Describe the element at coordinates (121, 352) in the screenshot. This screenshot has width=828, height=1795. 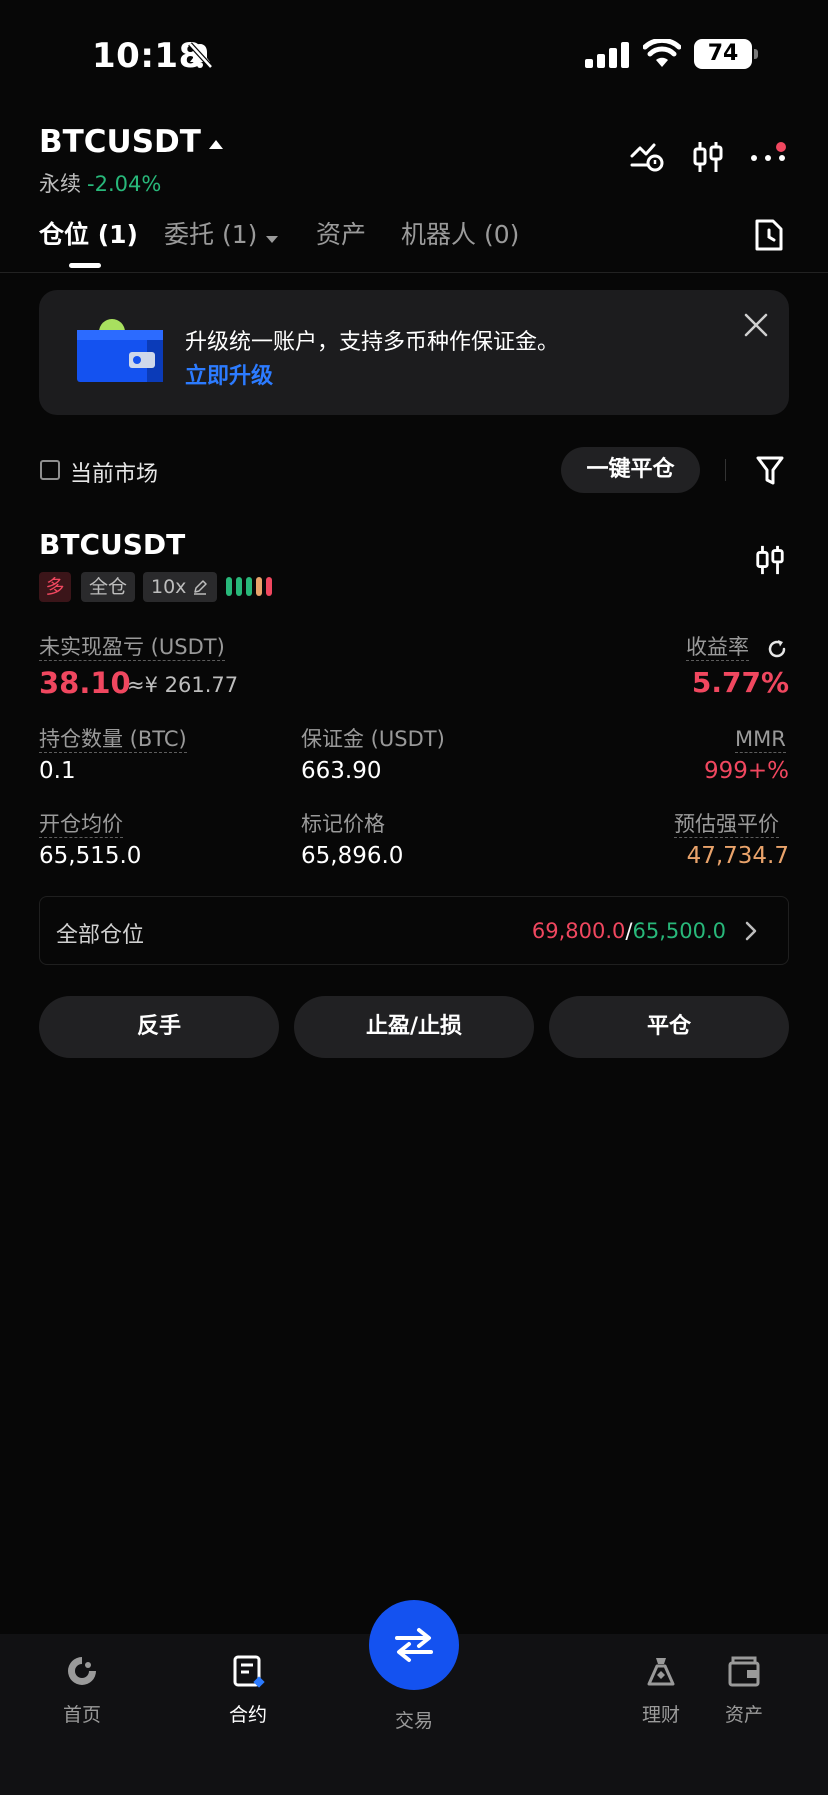
I see `wallet-illustration-icon` at that location.